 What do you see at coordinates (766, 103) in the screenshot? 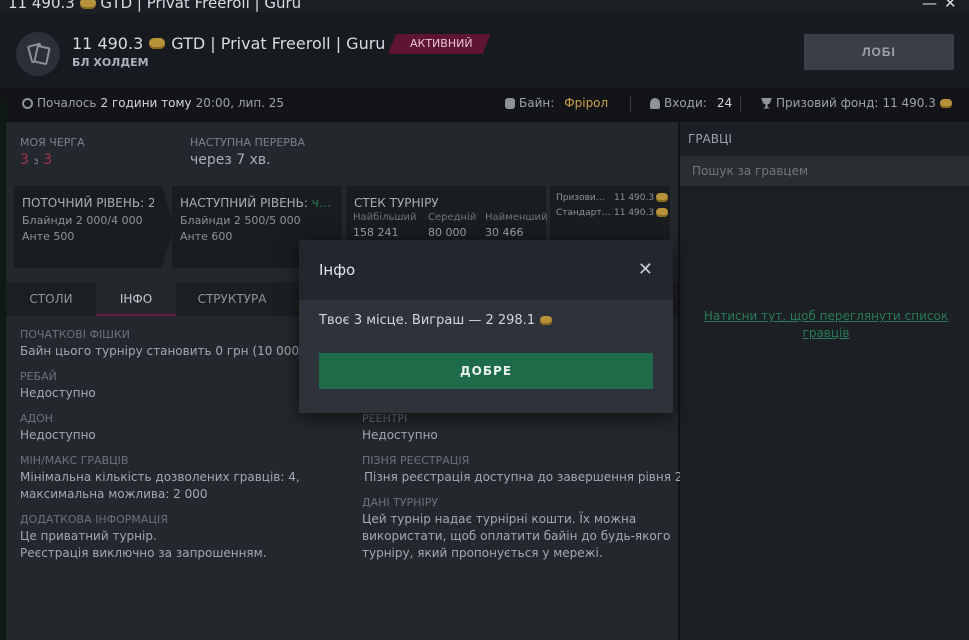
I see `trophy-icon` at bounding box center [766, 103].